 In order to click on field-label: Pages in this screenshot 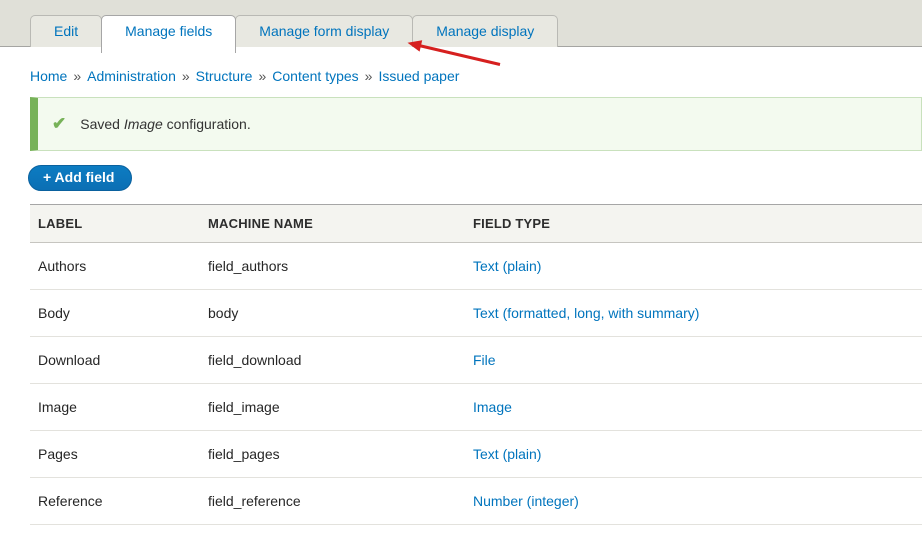, I will do `click(115, 454)`.